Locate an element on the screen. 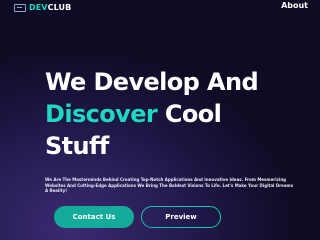 This screenshot has width=320, height=240. preview-button: Preview is located at coordinates (181, 217).